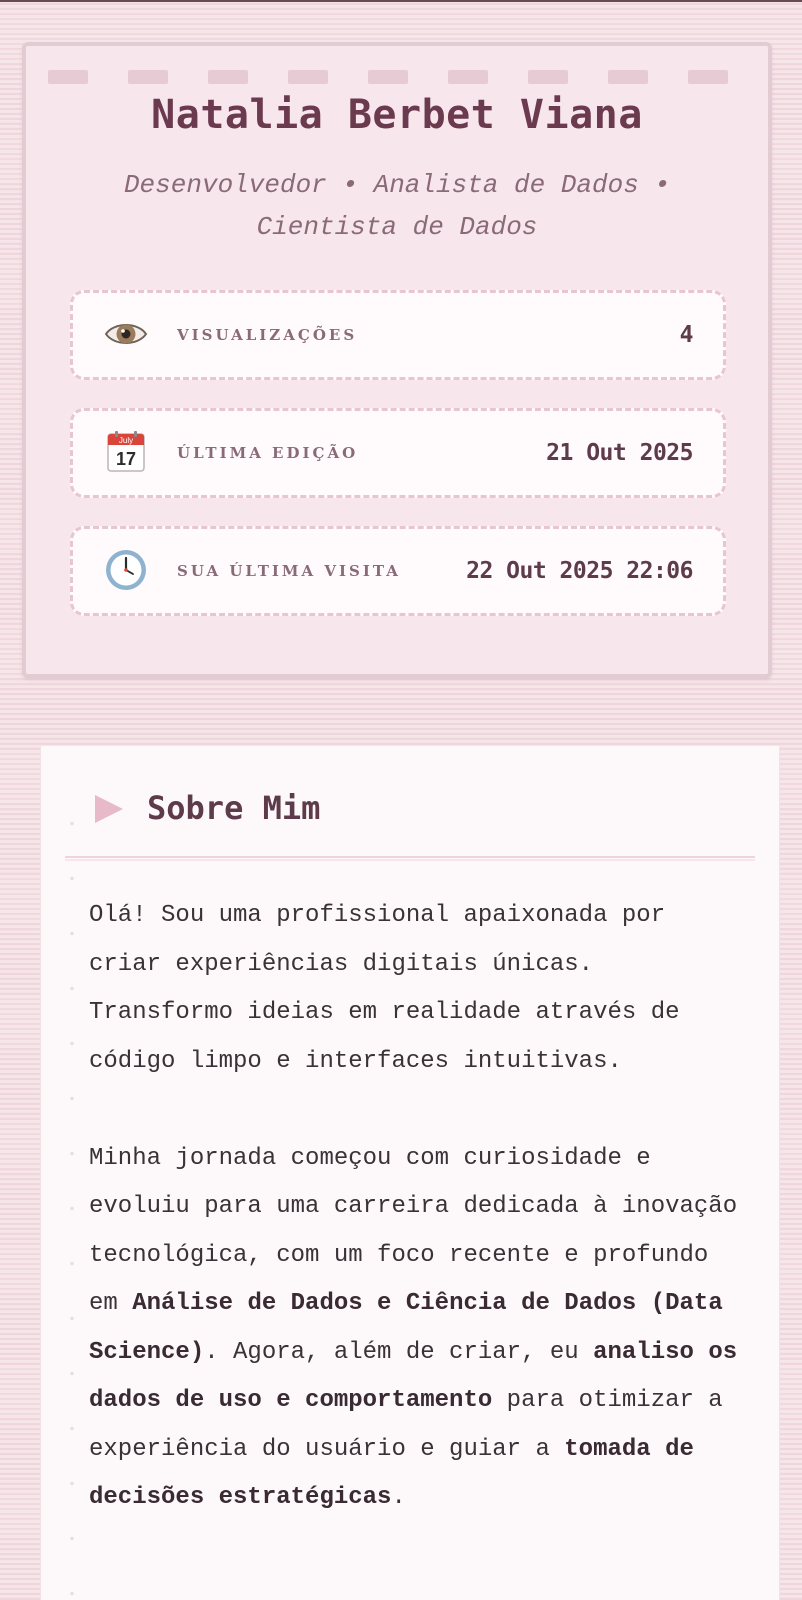 The width and height of the screenshot is (802, 1600). What do you see at coordinates (234, 808) in the screenshot?
I see `about-title: Sobre Mim` at bounding box center [234, 808].